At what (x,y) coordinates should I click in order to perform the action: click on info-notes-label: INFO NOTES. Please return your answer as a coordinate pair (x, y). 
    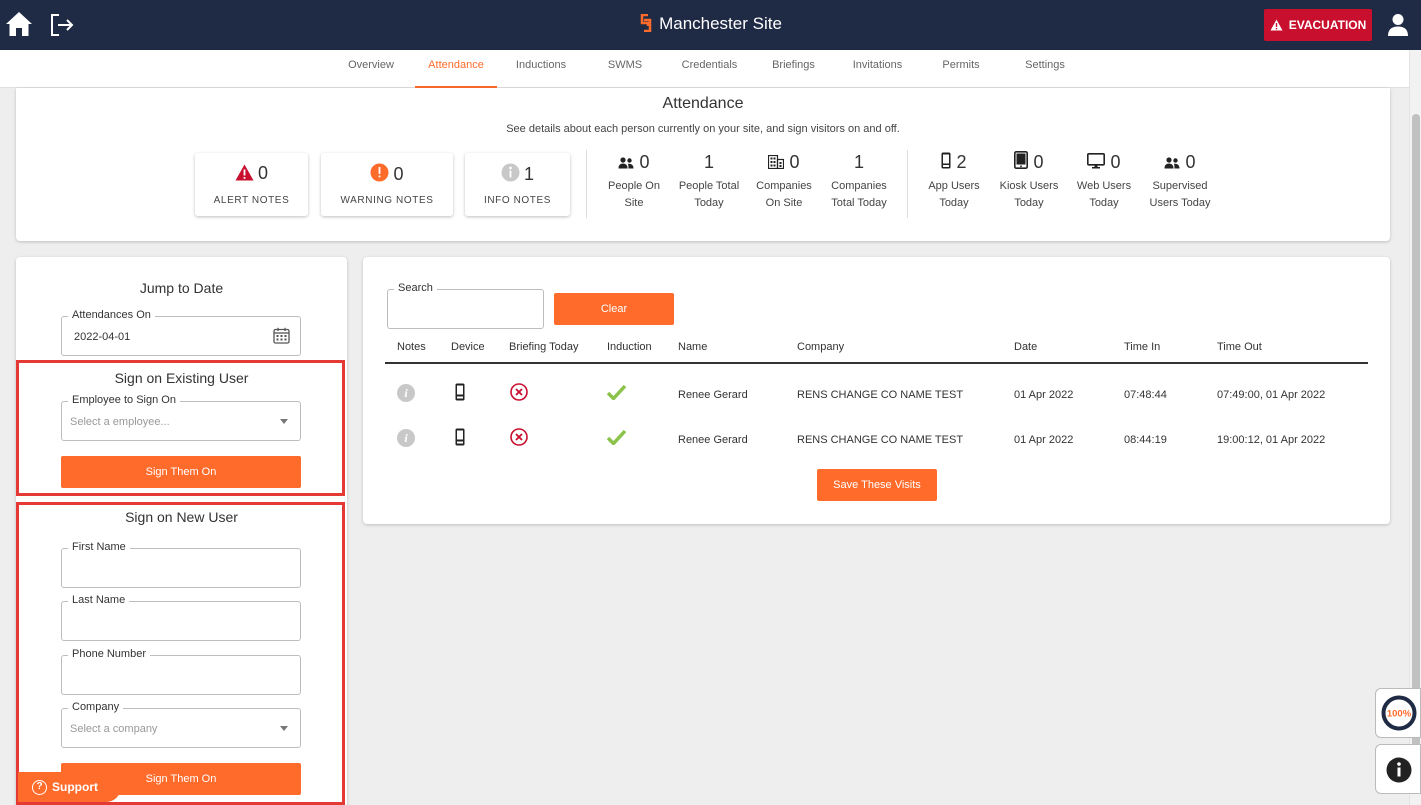
    Looking at the image, I should click on (517, 200).